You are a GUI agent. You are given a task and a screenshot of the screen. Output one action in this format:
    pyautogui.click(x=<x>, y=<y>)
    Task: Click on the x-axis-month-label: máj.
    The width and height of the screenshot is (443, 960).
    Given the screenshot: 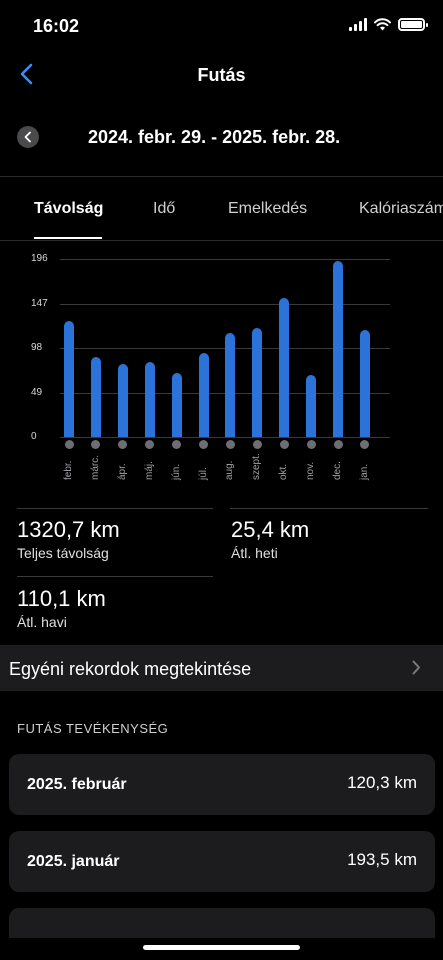 What is the action you would take?
    pyautogui.click(x=149, y=470)
    